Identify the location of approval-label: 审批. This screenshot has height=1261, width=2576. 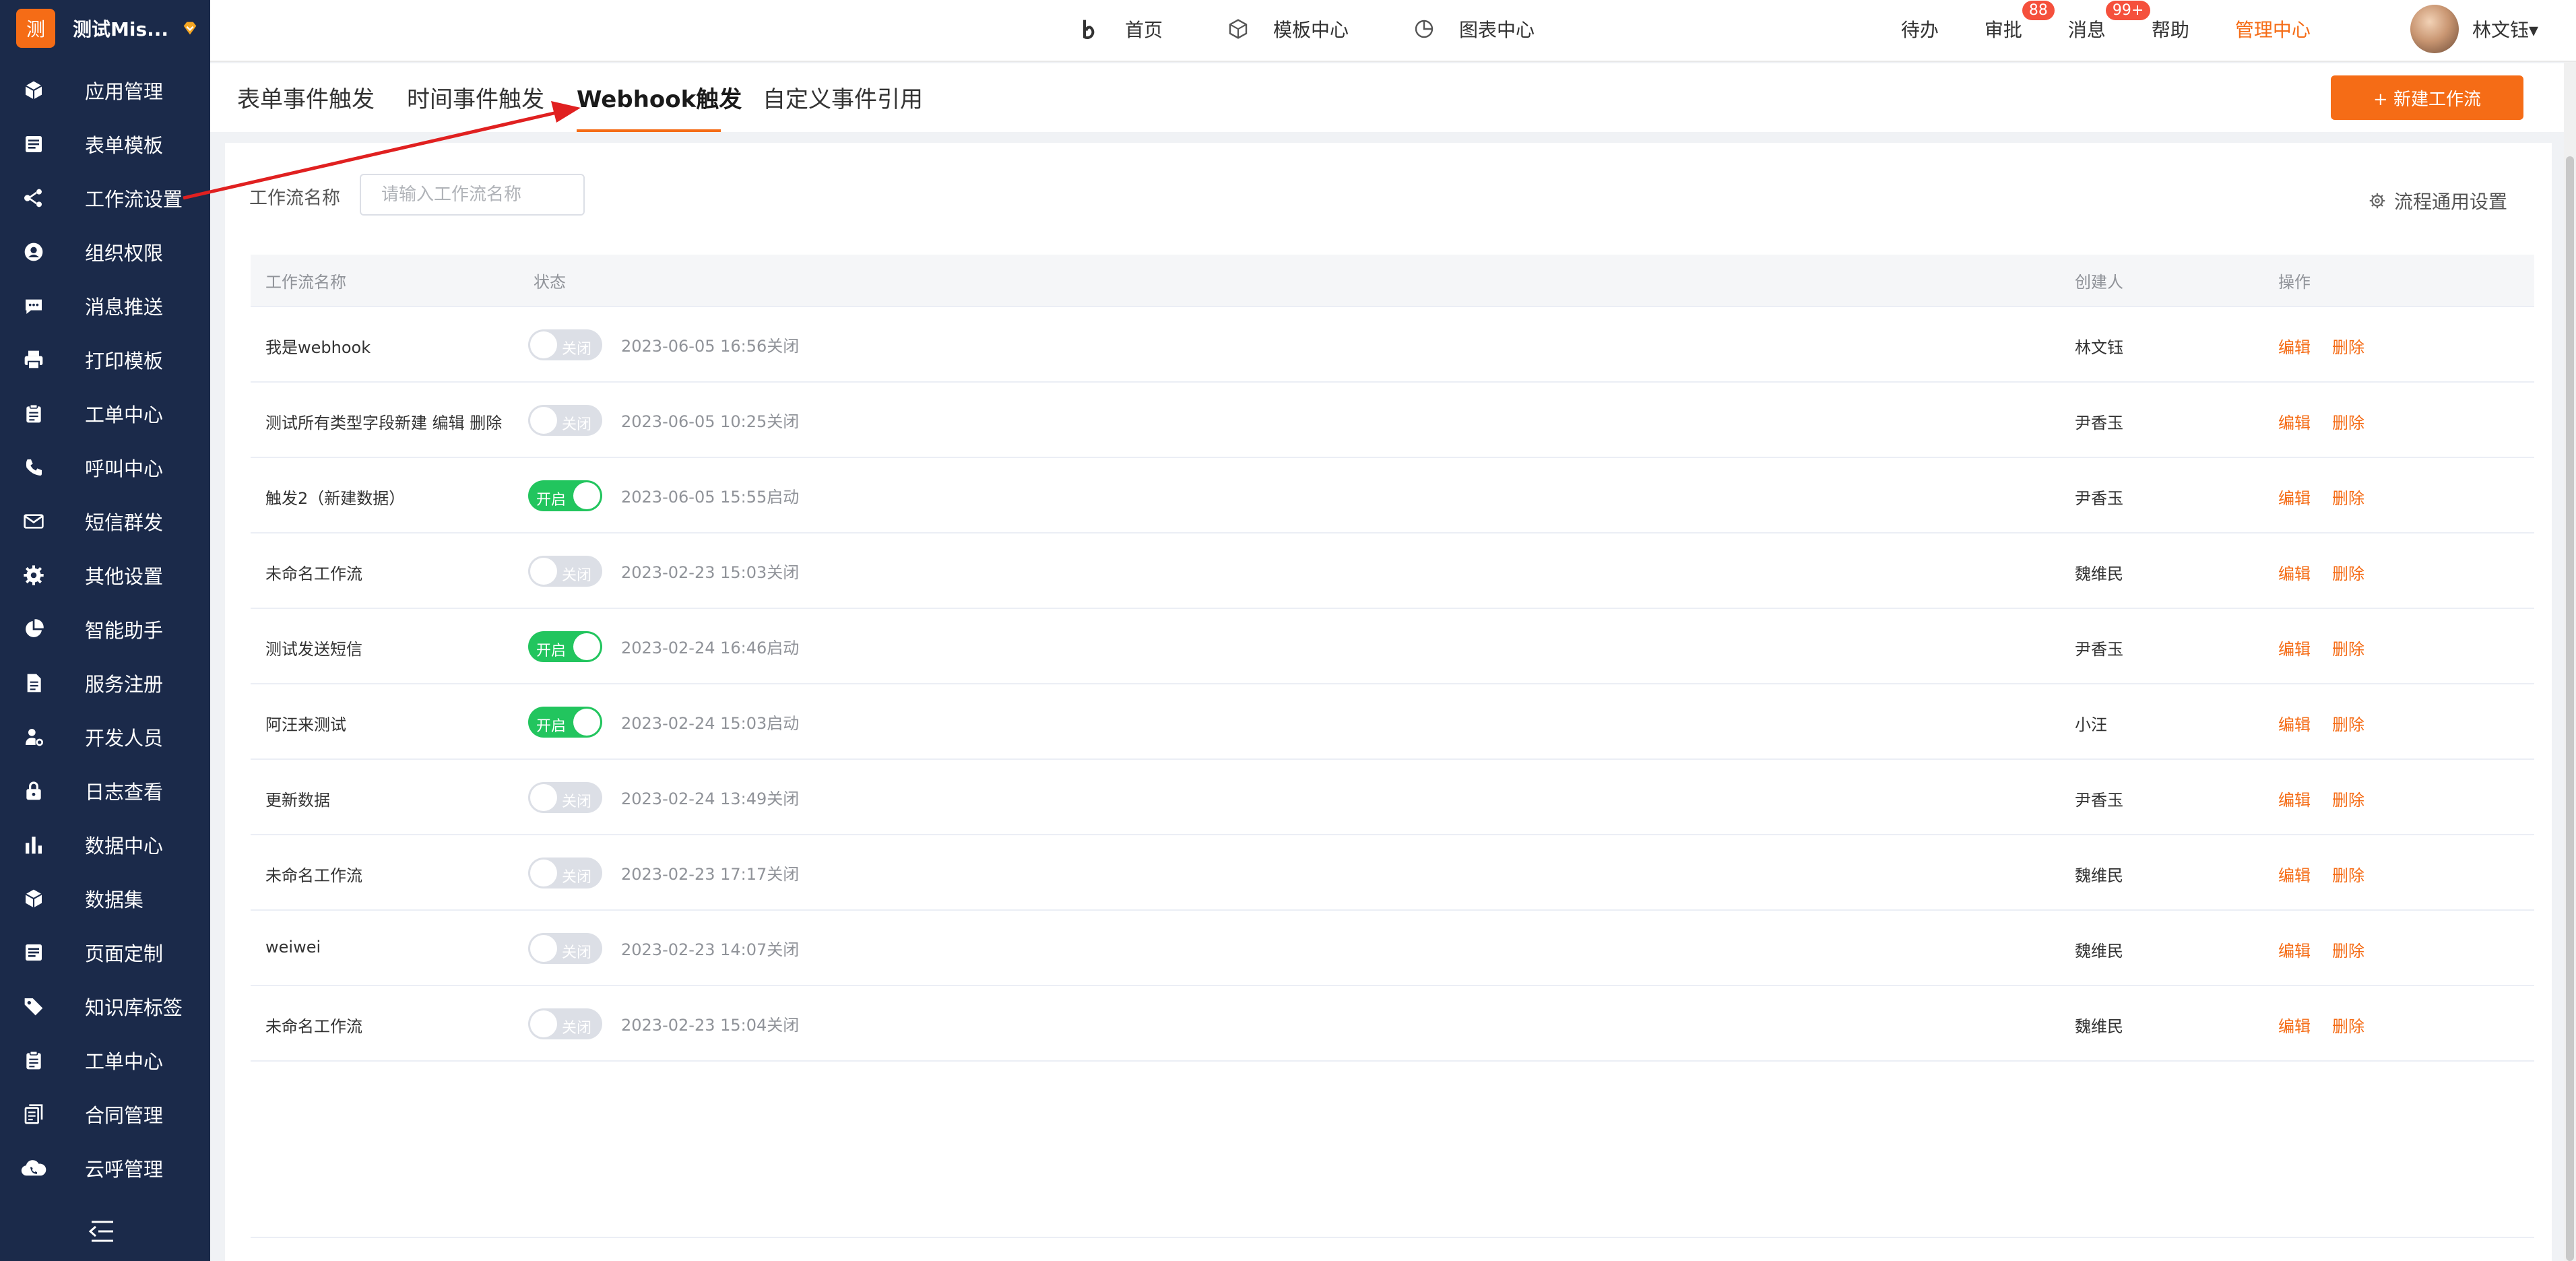
(2003, 30).